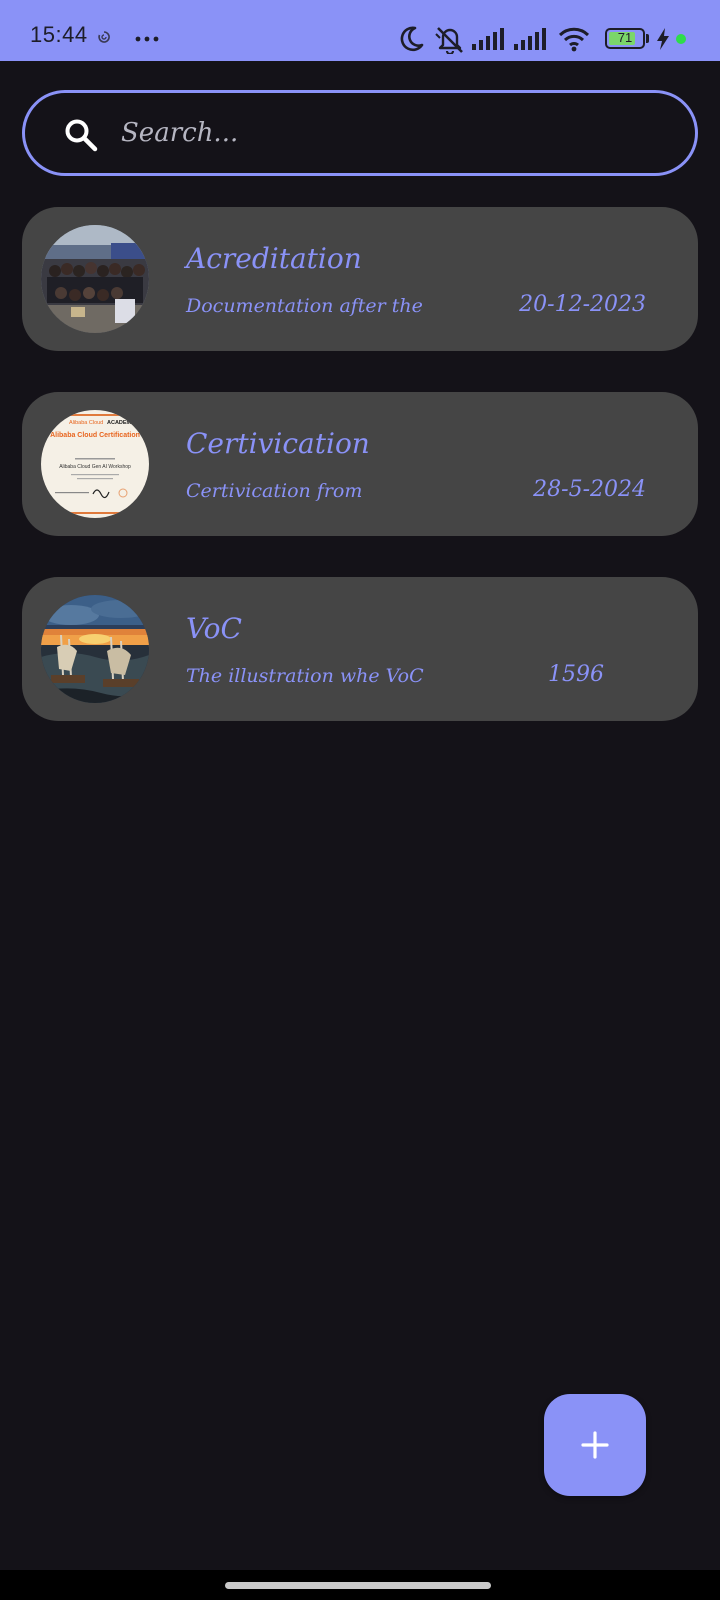  What do you see at coordinates (274, 491) in the screenshot?
I see `note-description: Certivication from` at bounding box center [274, 491].